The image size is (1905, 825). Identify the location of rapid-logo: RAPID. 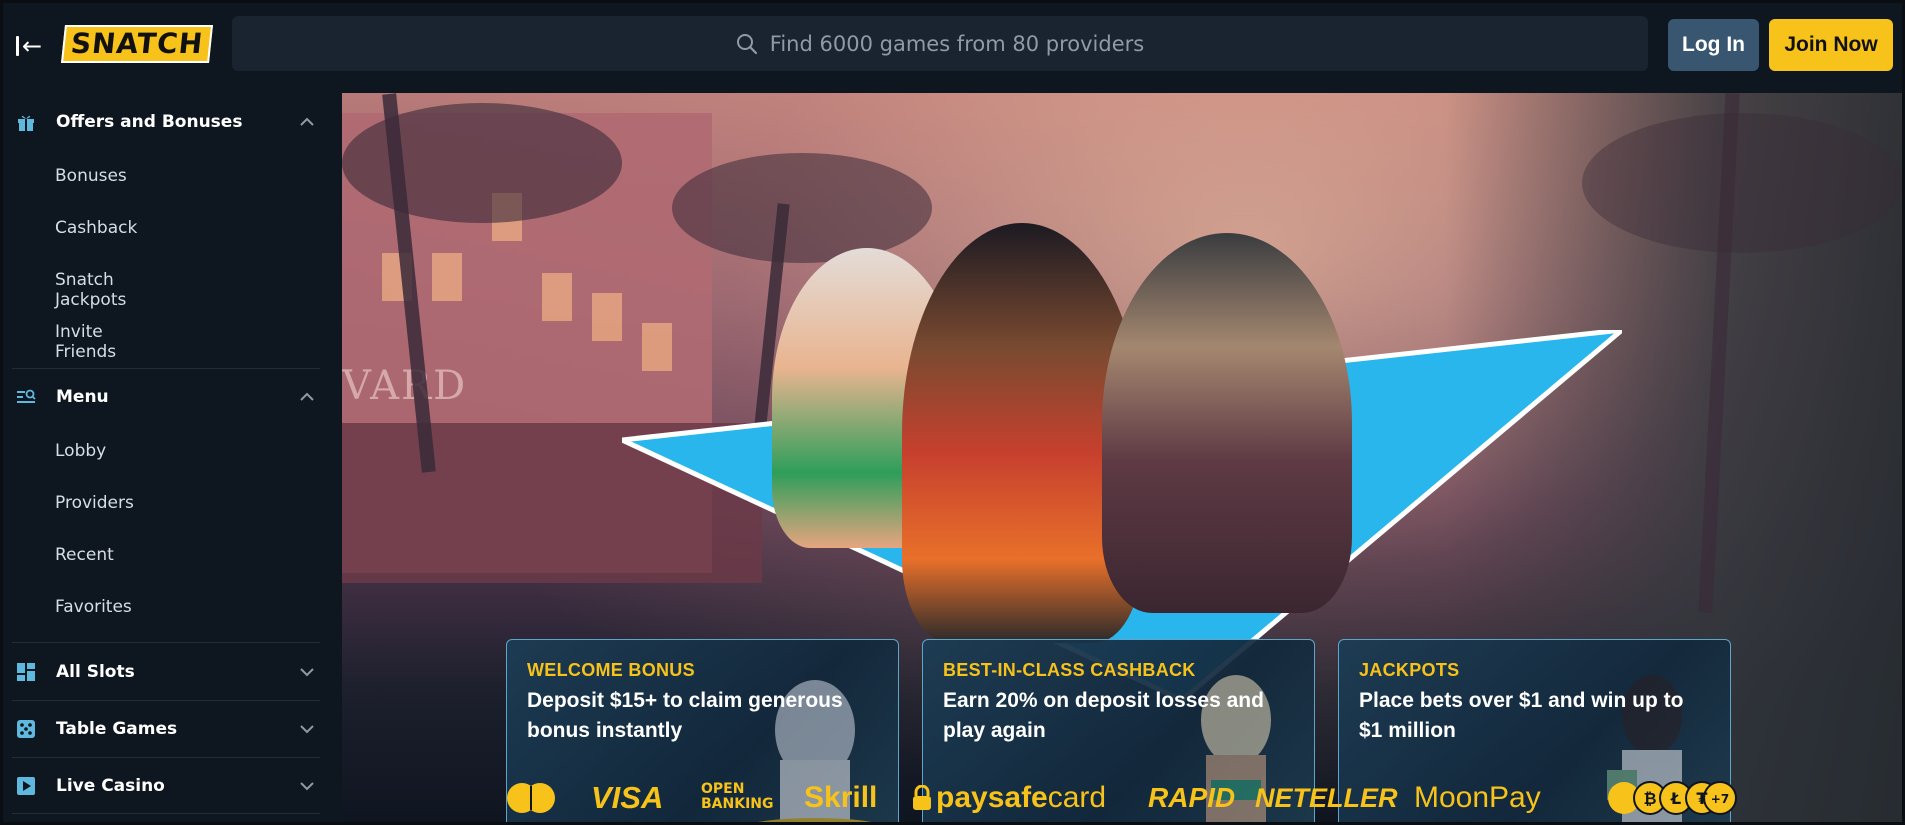
(1192, 797).